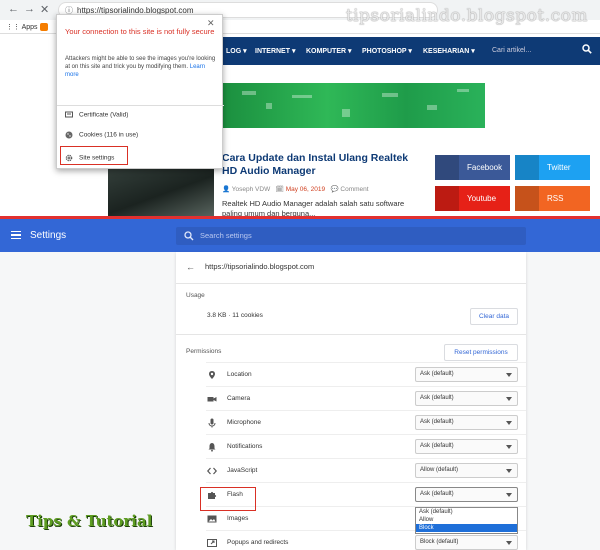 The width and height of the screenshot is (600, 550). I want to click on article-meta: 👤 Yoseph VDW 🗓 May 06, 2019 💬 Comment, so click(295, 189).